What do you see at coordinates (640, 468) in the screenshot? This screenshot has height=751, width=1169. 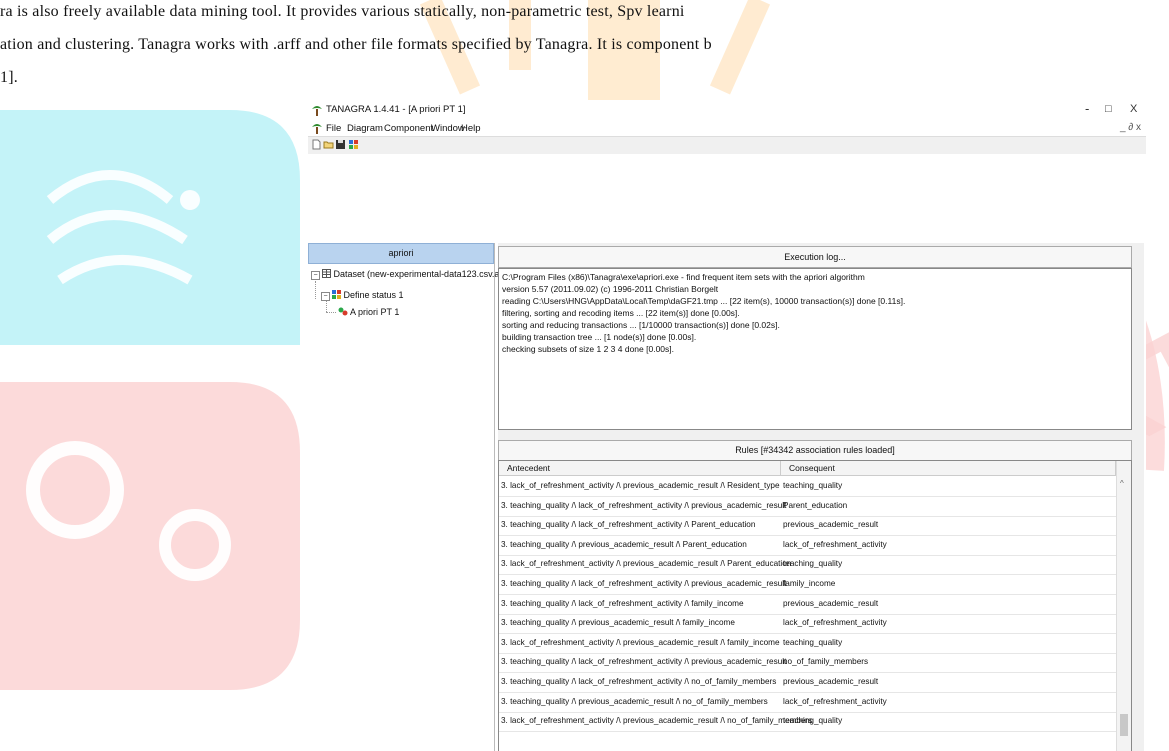 I see `column-header-antecedent: Antecedent` at bounding box center [640, 468].